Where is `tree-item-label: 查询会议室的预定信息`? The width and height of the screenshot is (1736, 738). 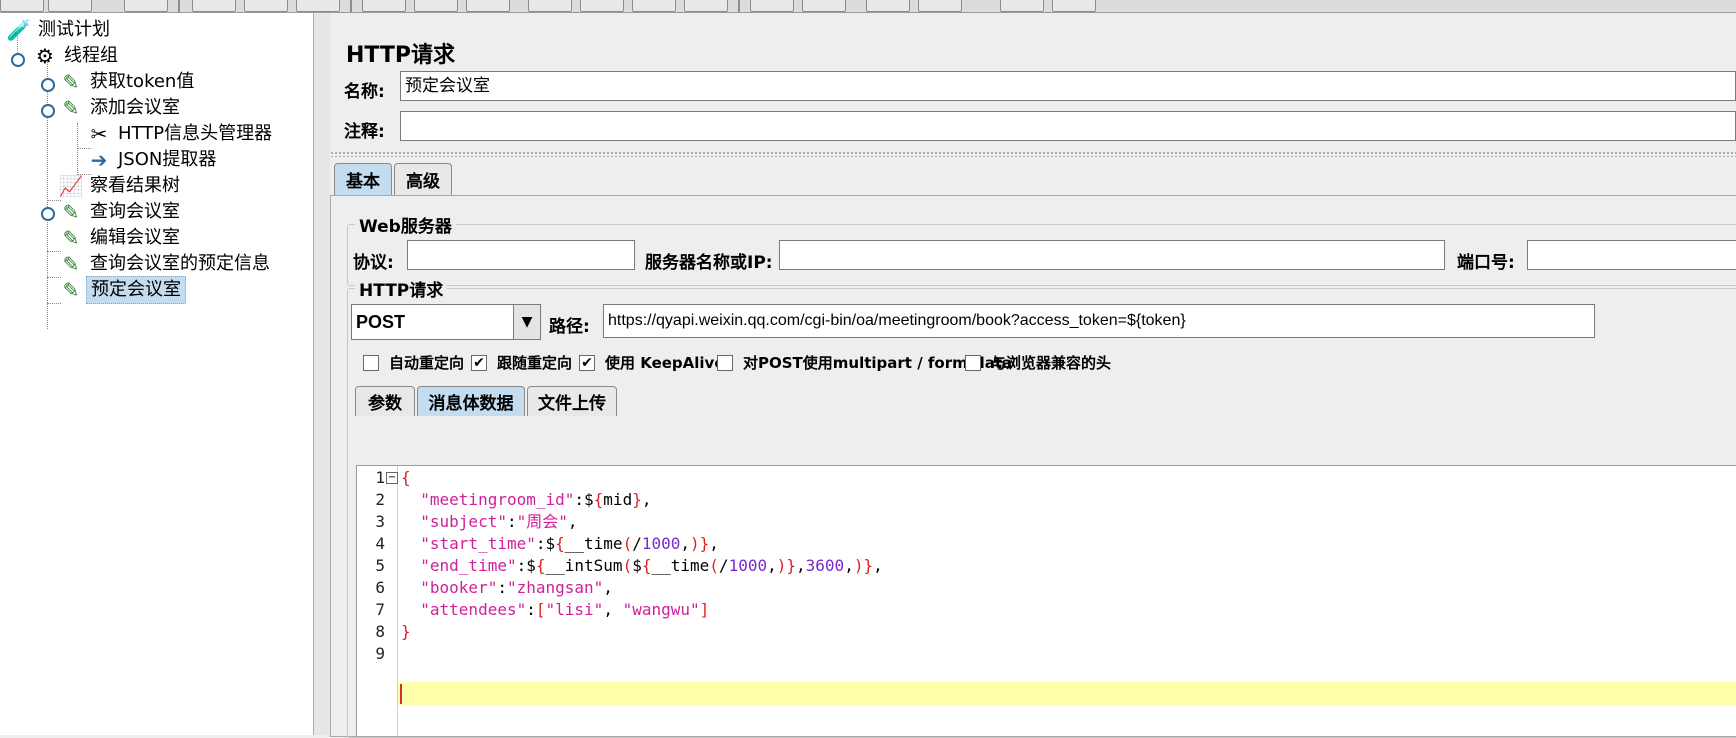
tree-item-label: 查询会议室的预定信息 is located at coordinates (180, 263).